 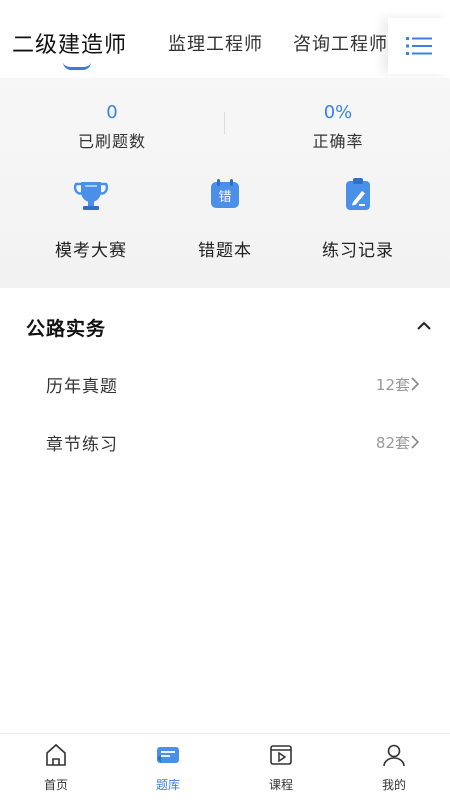 What do you see at coordinates (168, 767) in the screenshot?
I see `nav-question-bank: 题库` at bounding box center [168, 767].